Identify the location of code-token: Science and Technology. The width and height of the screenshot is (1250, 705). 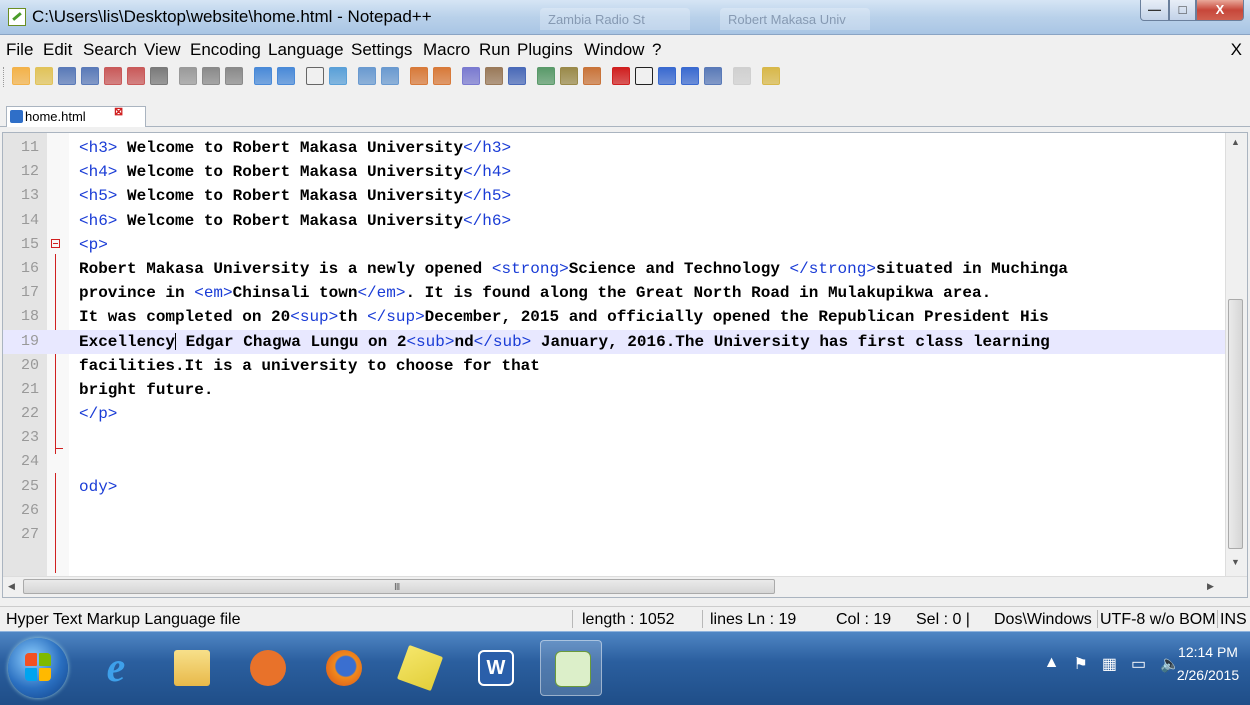
(679, 268).